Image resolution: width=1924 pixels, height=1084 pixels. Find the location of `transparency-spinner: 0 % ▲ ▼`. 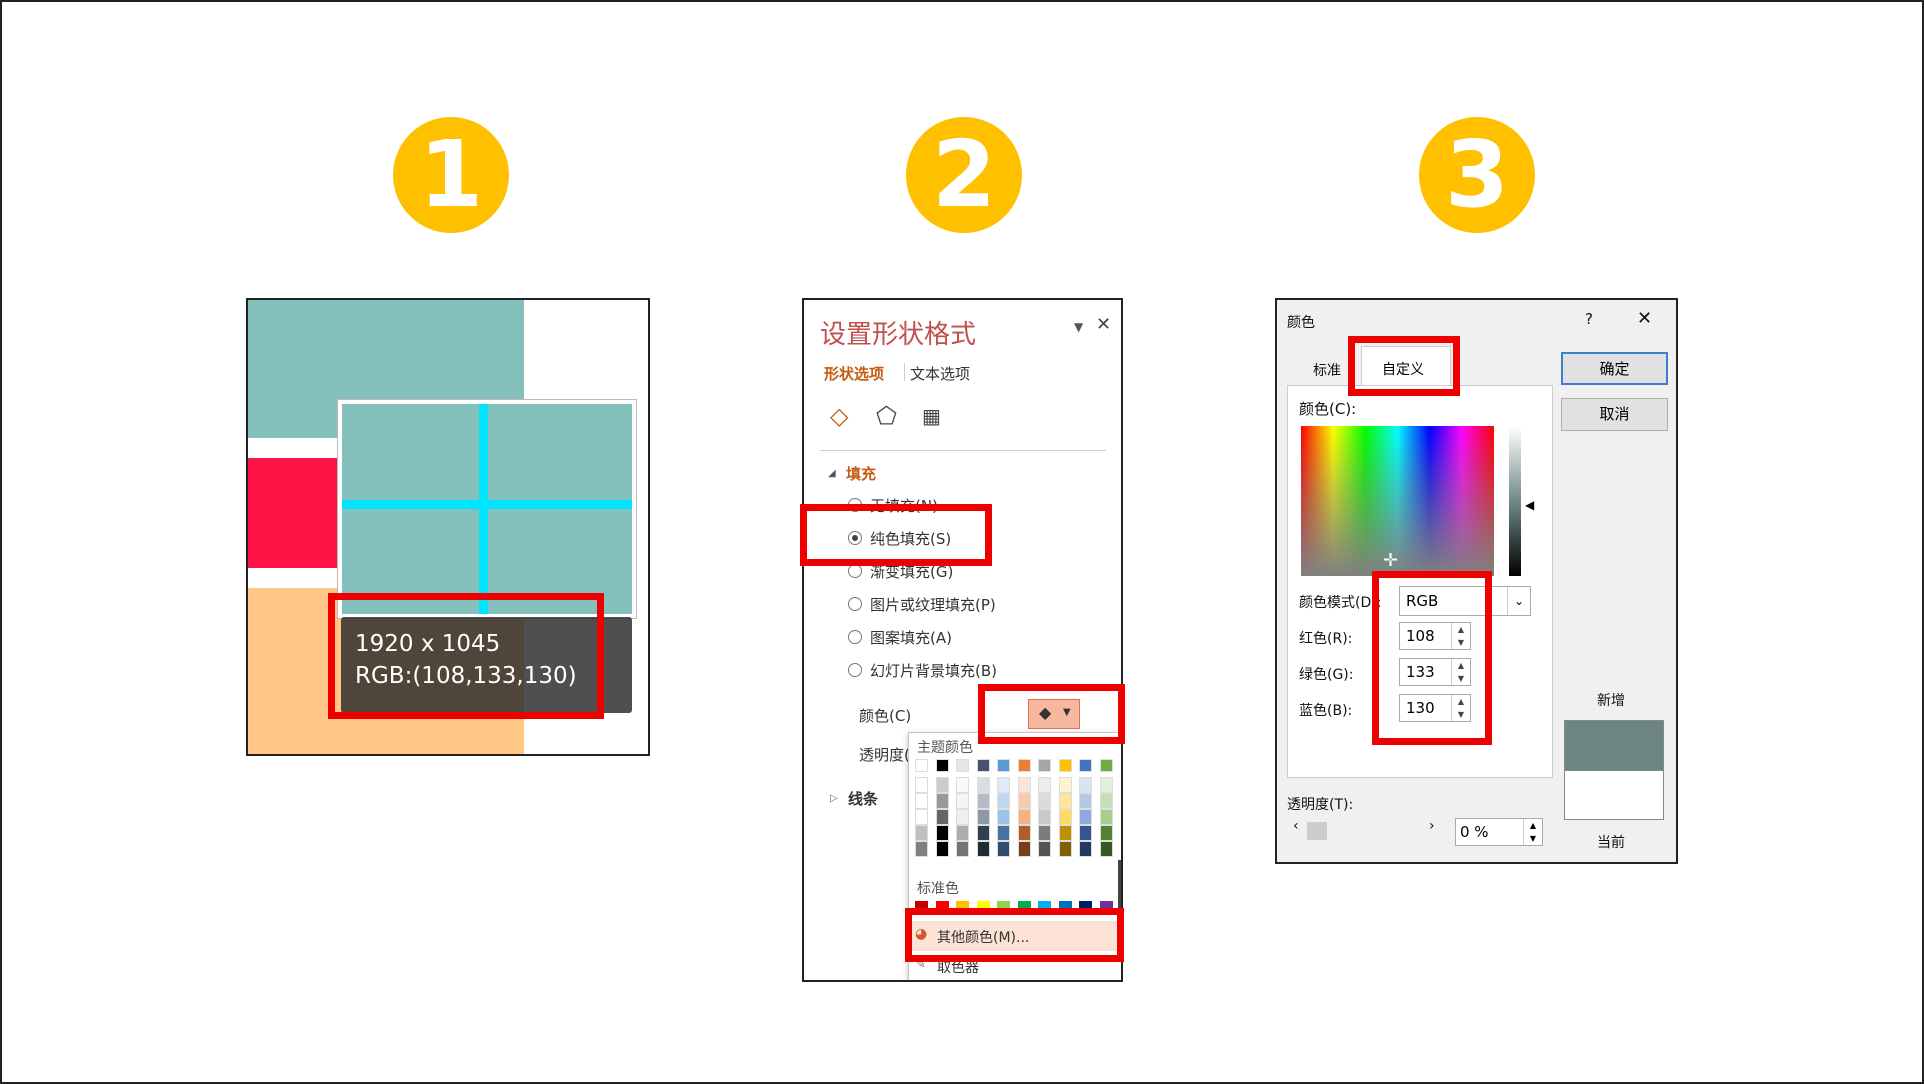

transparency-spinner: 0 % ▲ ▼ is located at coordinates (1499, 832).